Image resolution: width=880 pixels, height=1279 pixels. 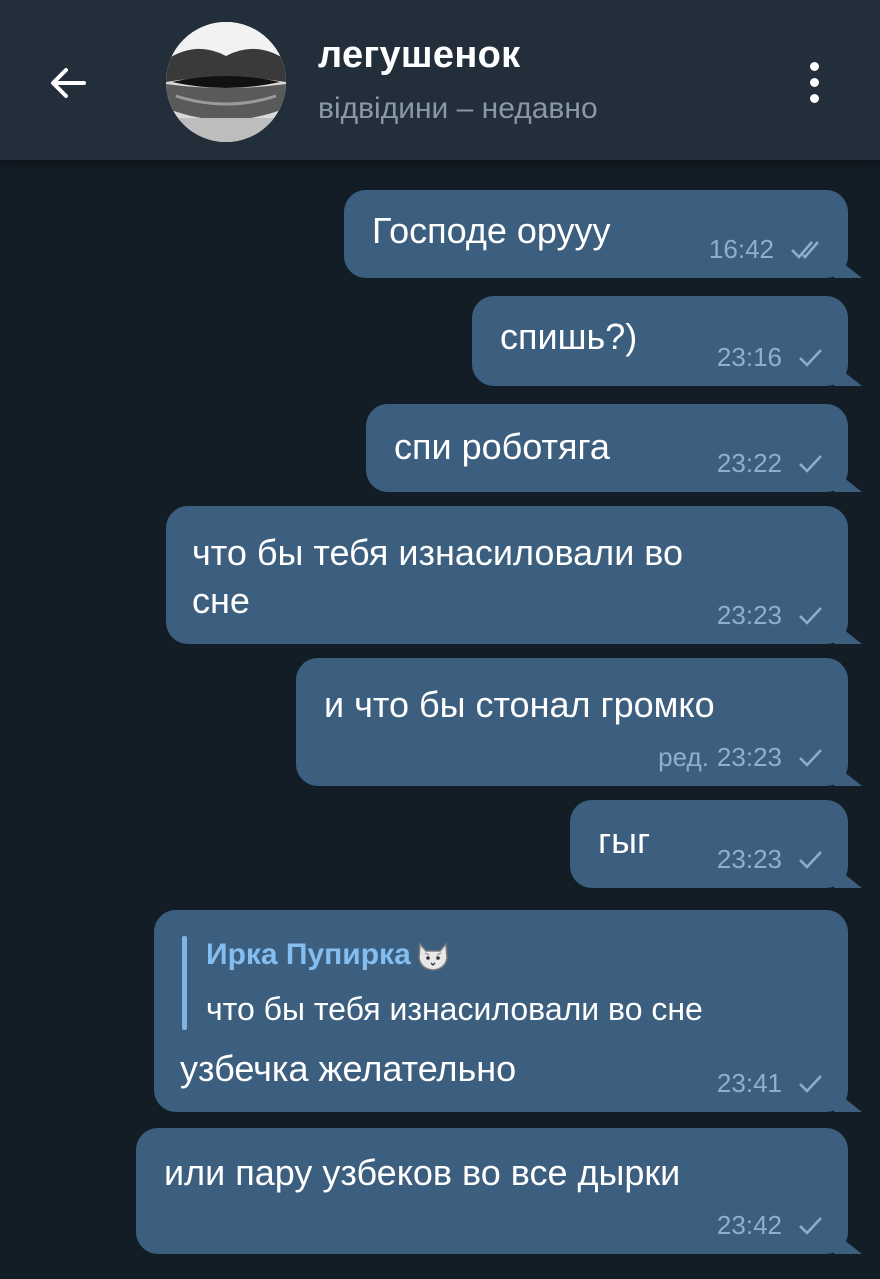 I want to click on arrow-left-icon, so click(x=68, y=83).